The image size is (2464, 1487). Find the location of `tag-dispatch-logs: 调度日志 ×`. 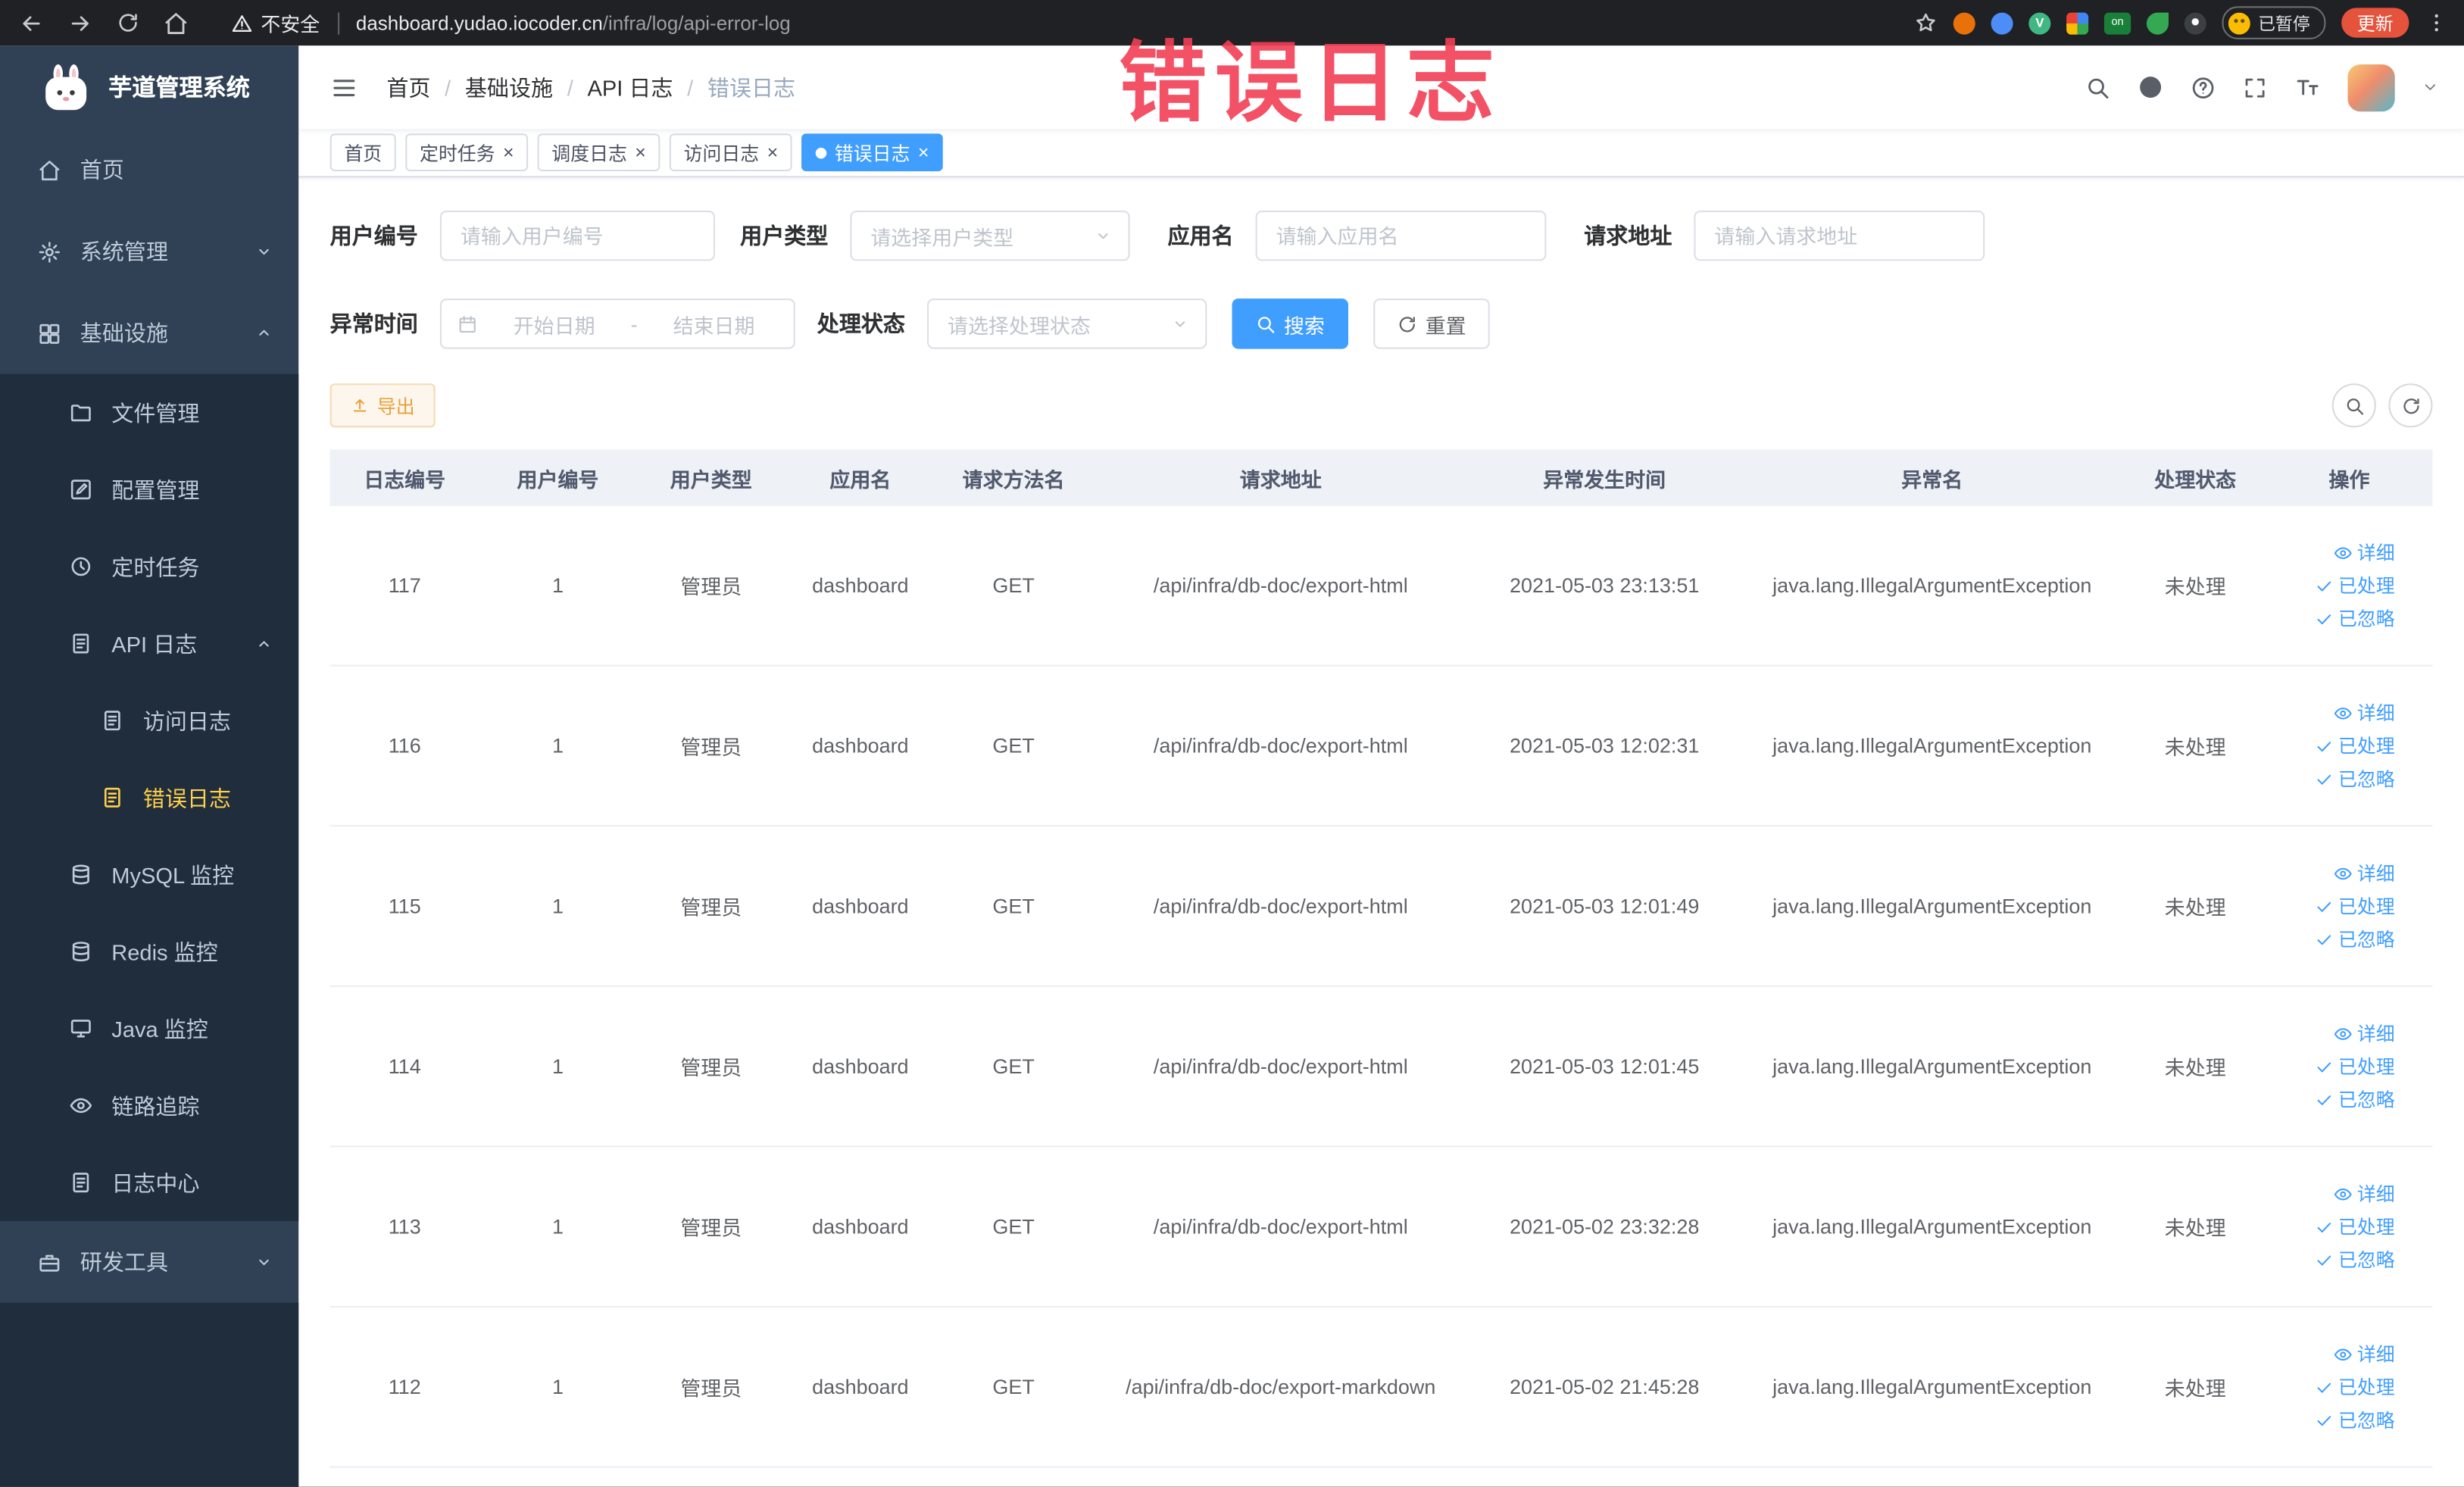

tag-dispatch-logs: 调度日志 × is located at coordinates (599, 152).